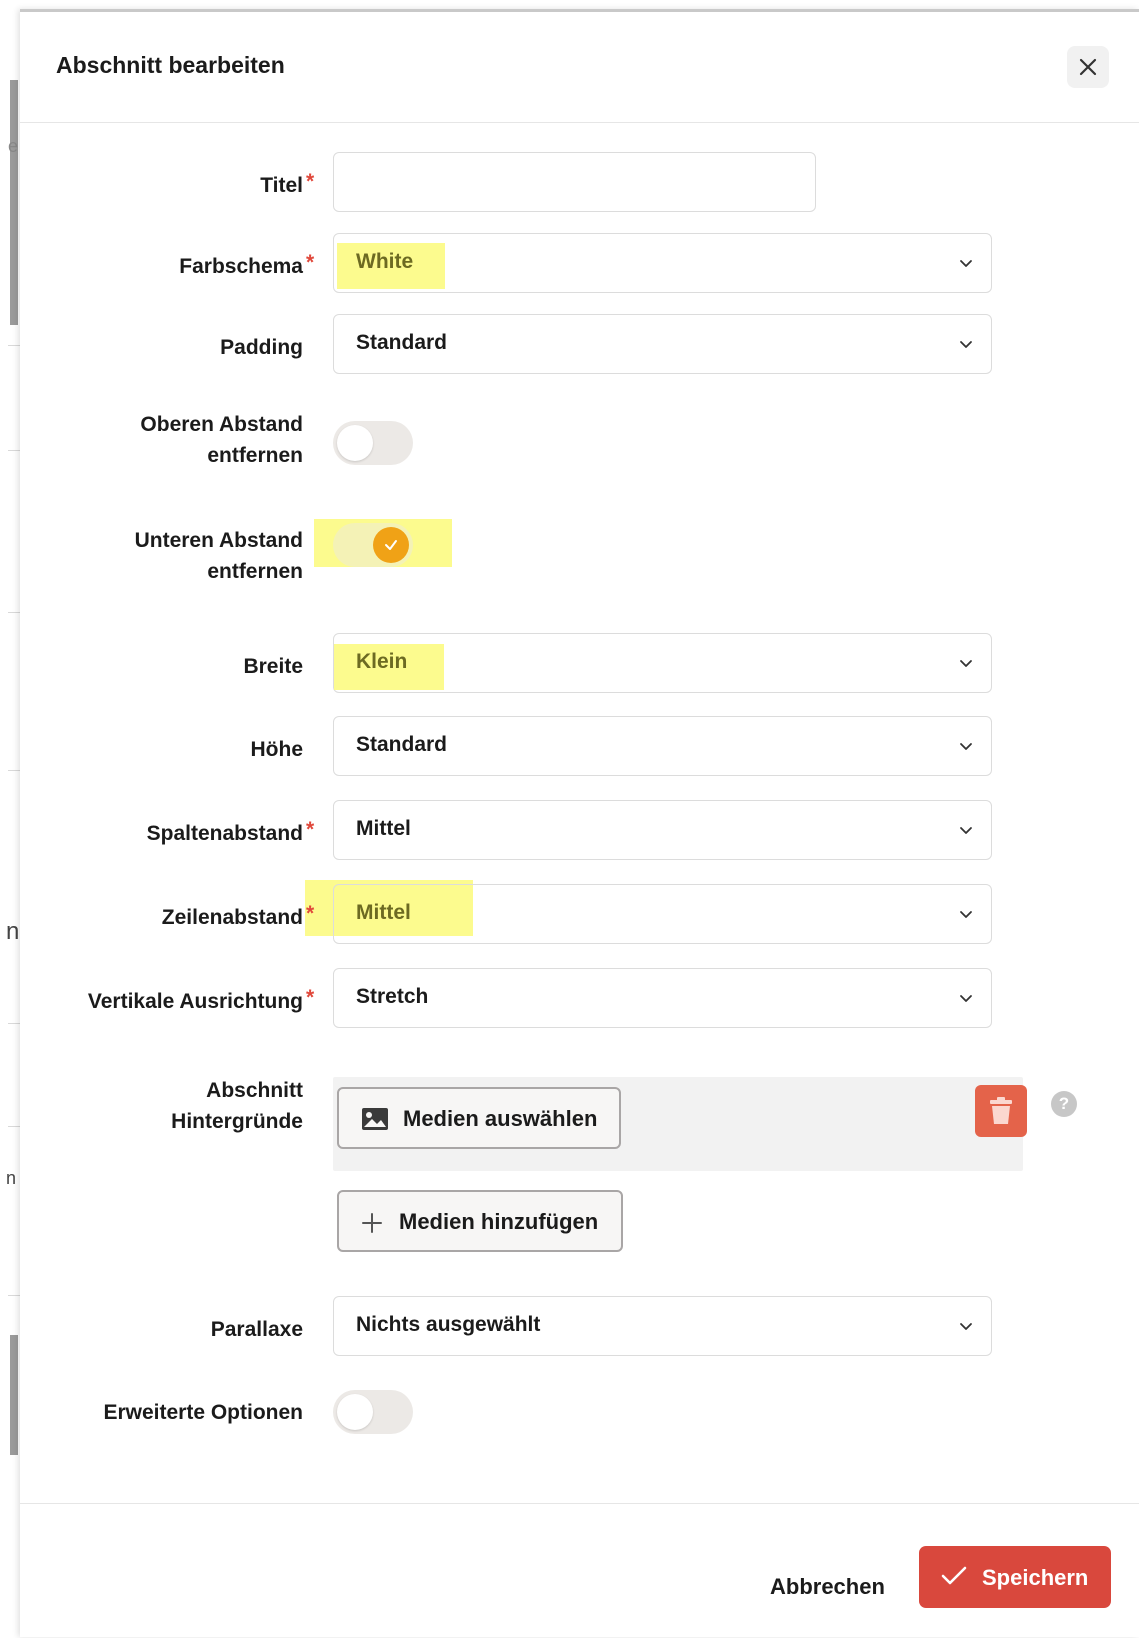 The width and height of the screenshot is (1139, 1638). I want to click on field-label: Oberen Abstand, so click(221, 424).